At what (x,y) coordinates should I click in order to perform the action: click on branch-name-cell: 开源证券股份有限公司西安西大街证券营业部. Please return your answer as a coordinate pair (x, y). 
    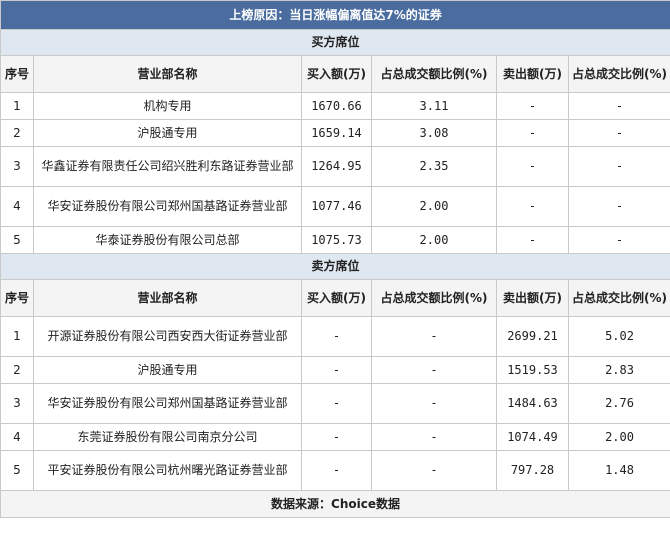
    Looking at the image, I should click on (167, 336).